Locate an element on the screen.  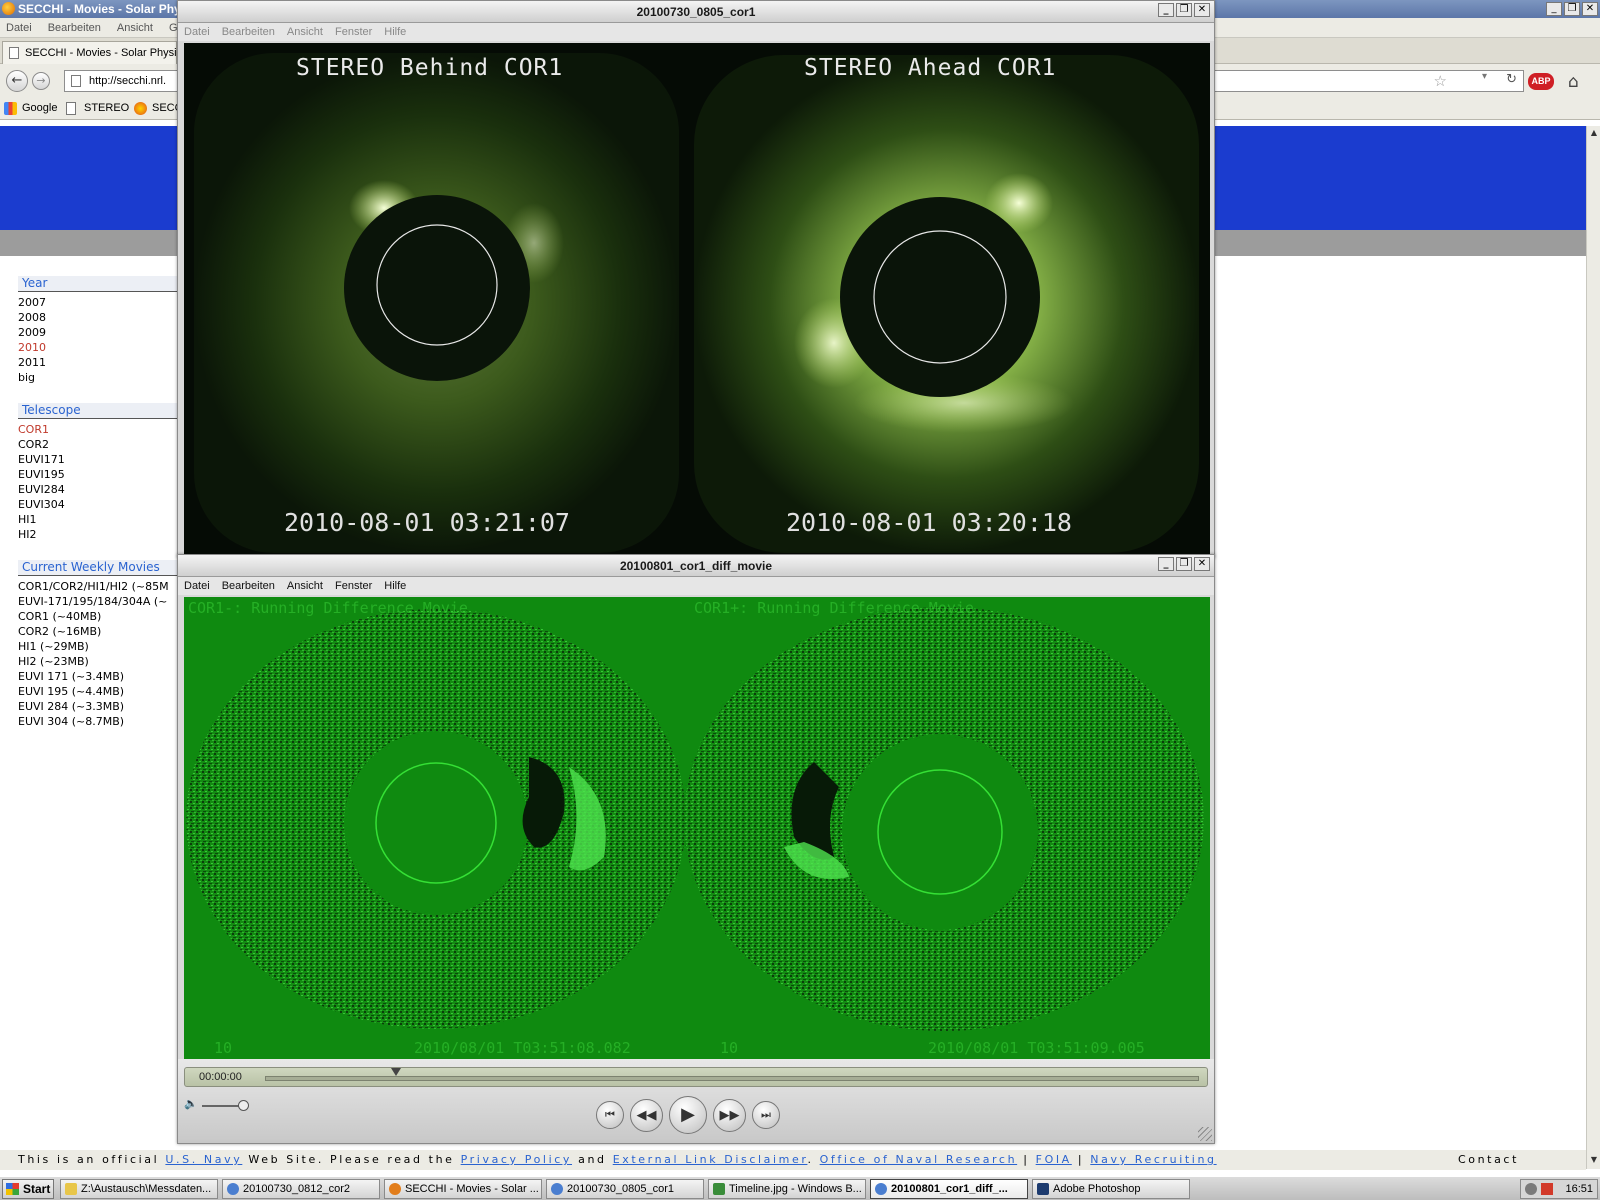
telescope-item: HI2 is located at coordinates (98, 534).